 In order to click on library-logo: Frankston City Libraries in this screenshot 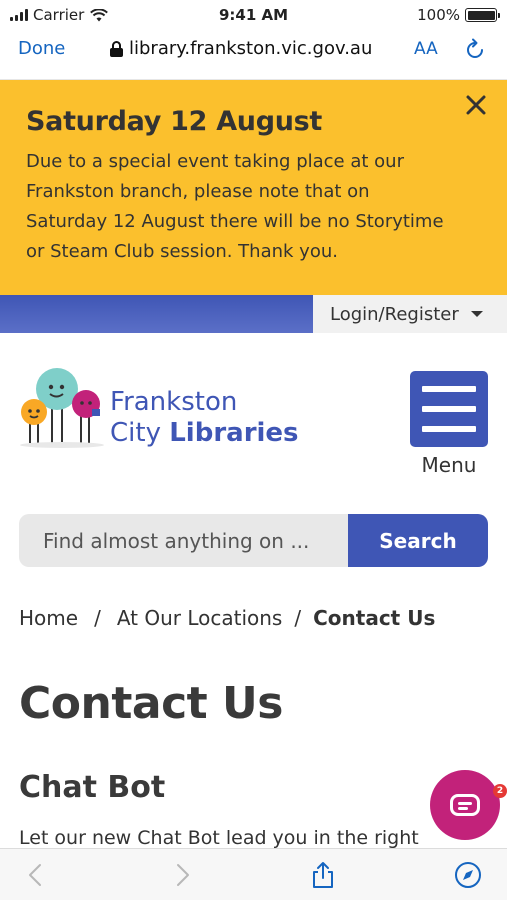, I will do `click(163, 411)`.